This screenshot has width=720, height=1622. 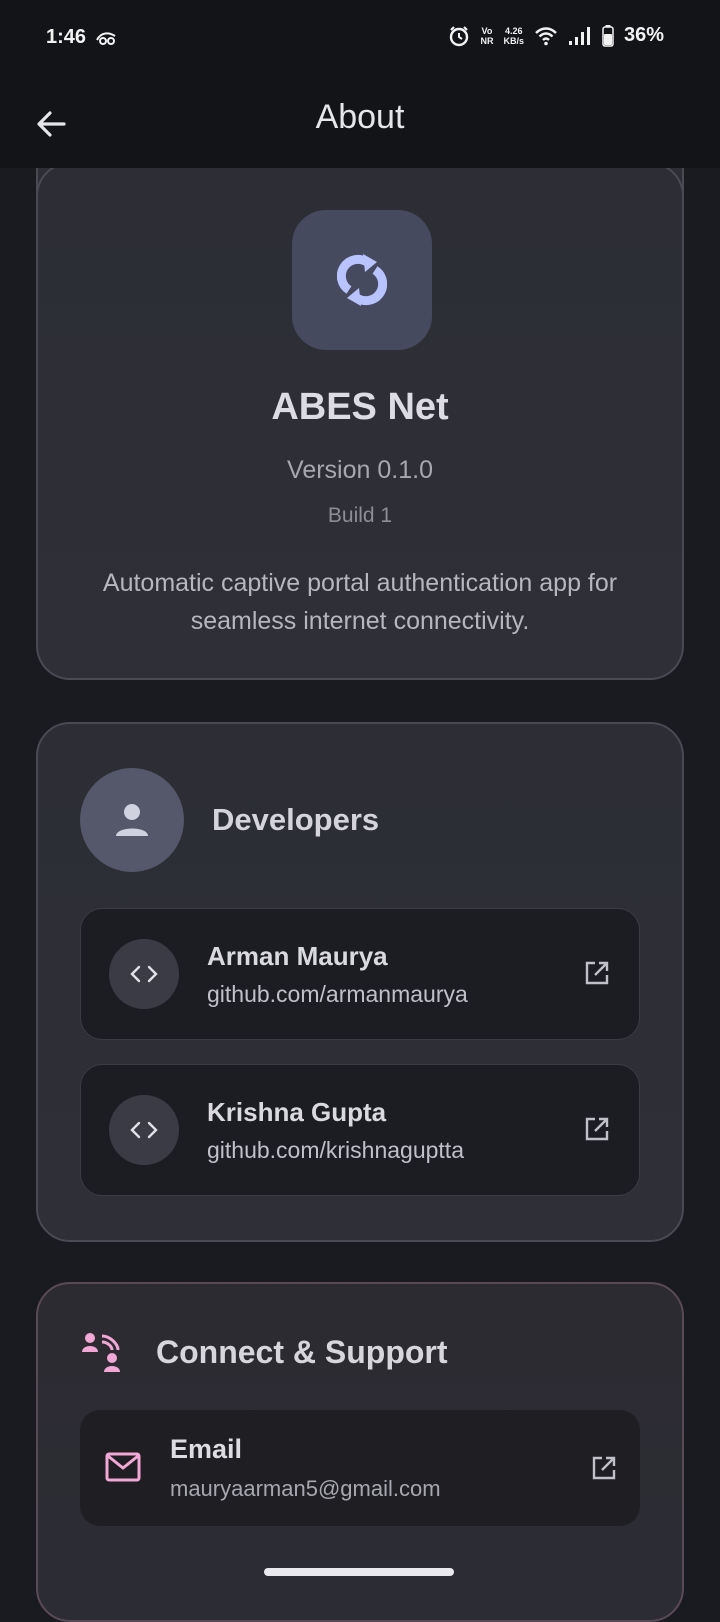 What do you see at coordinates (297, 956) in the screenshot?
I see `developer-name: Arman Maurya` at bounding box center [297, 956].